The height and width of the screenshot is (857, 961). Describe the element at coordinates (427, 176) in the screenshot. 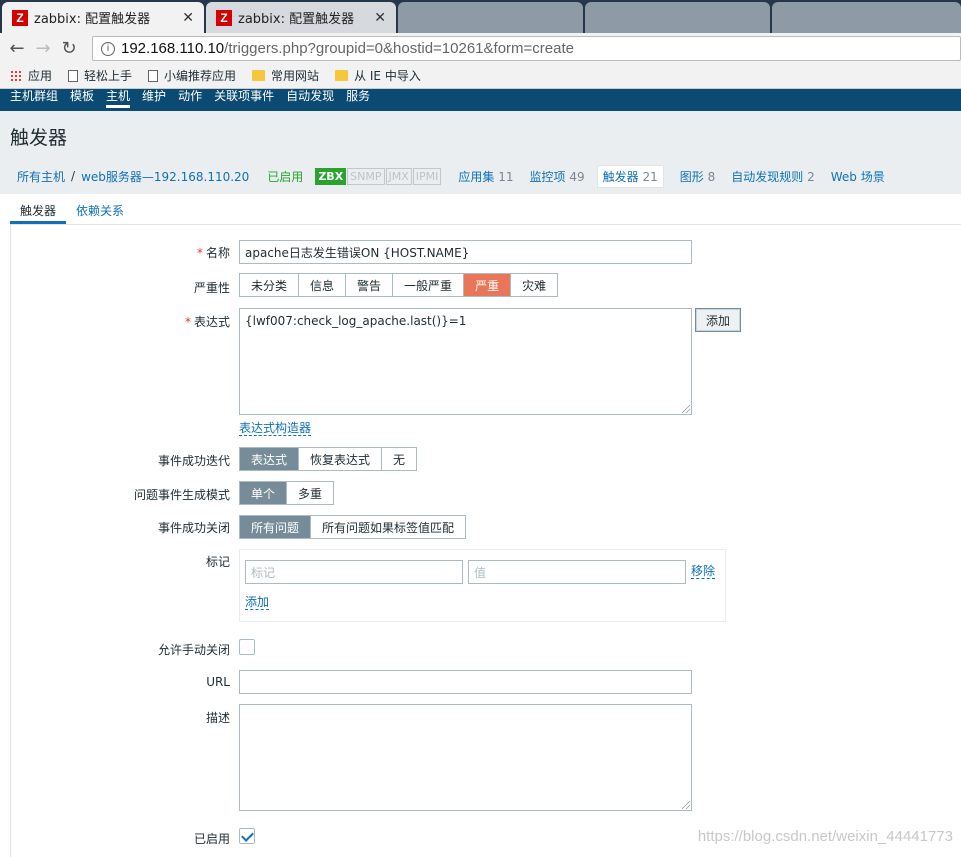

I see `availability-ipmi-badge: IPMI` at that location.